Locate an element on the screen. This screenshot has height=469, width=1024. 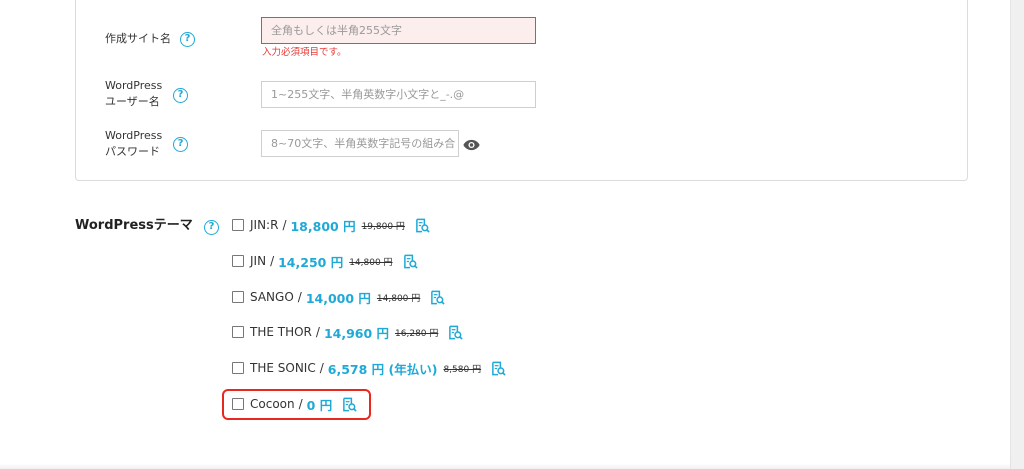
theme-option-4: THE THOR/14,960 円 16,280 円 is located at coordinates (348, 332).